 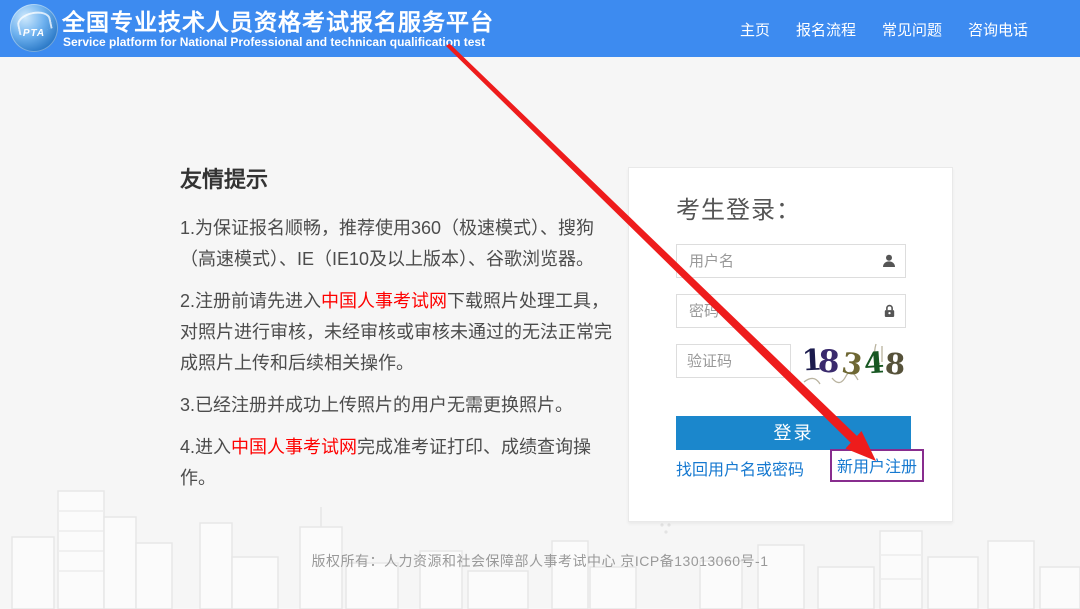 I want to click on nav-consult-phone: 咨询电话, so click(x=998, y=29).